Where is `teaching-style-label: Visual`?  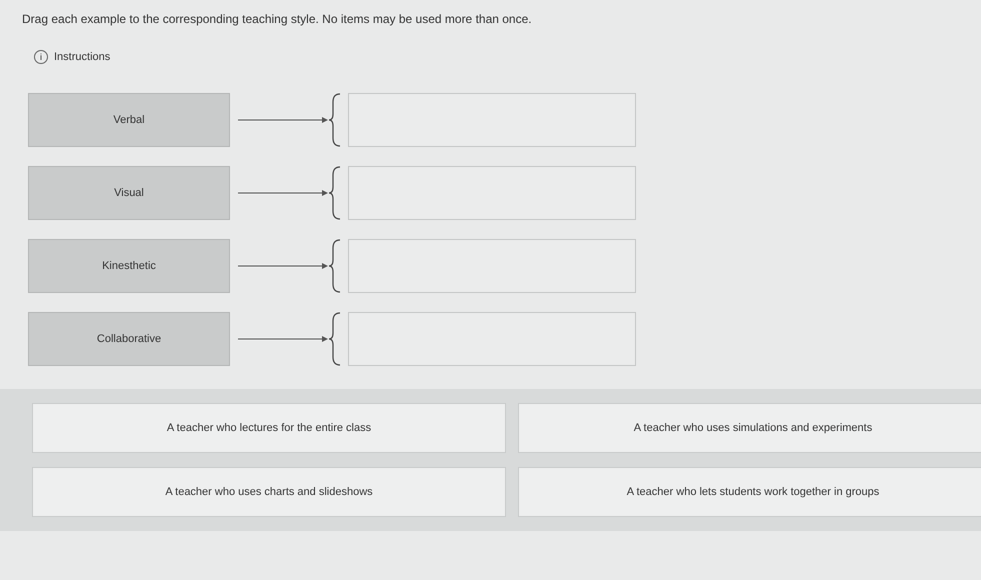 teaching-style-label: Visual is located at coordinates (129, 193).